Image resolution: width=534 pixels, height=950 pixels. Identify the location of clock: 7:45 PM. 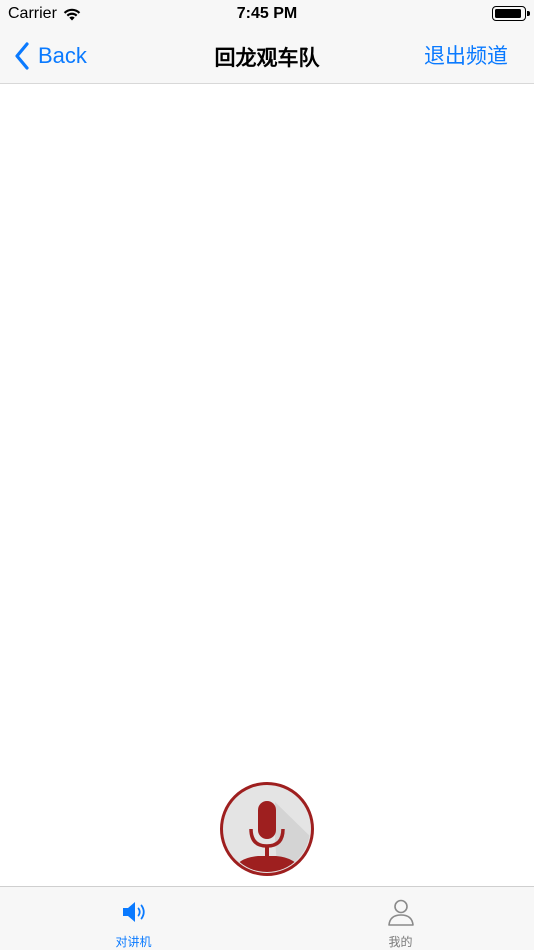
(267, 13).